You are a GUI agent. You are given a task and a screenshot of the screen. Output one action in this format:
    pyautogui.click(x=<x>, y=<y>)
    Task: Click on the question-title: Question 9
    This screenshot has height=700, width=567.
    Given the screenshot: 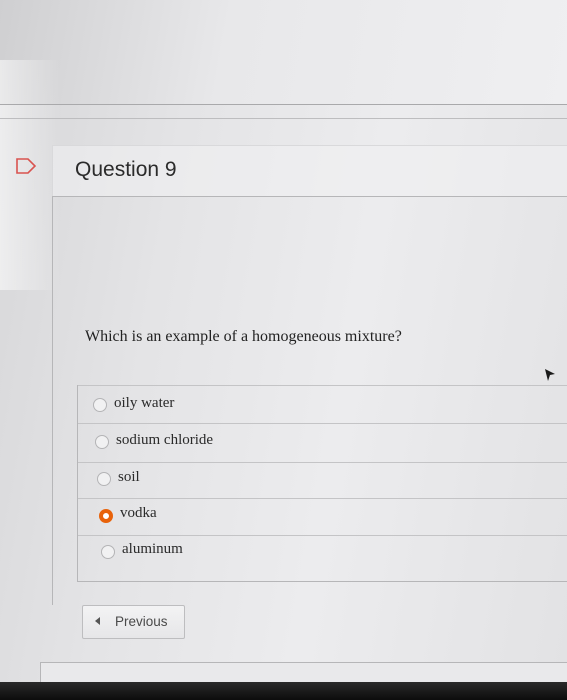 What is the action you would take?
    pyautogui.click(x=126, y=169)
    